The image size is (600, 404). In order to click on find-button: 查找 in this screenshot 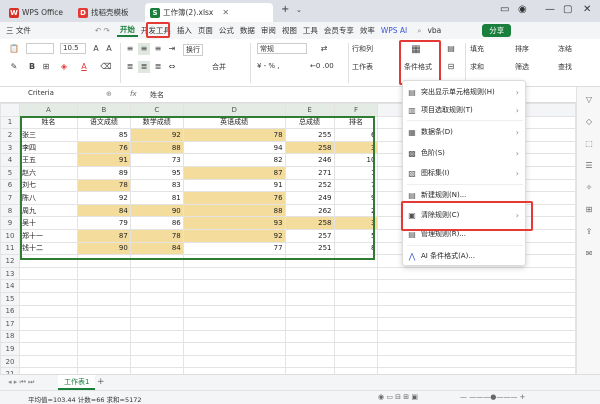, I will do `click(565, 67)`.